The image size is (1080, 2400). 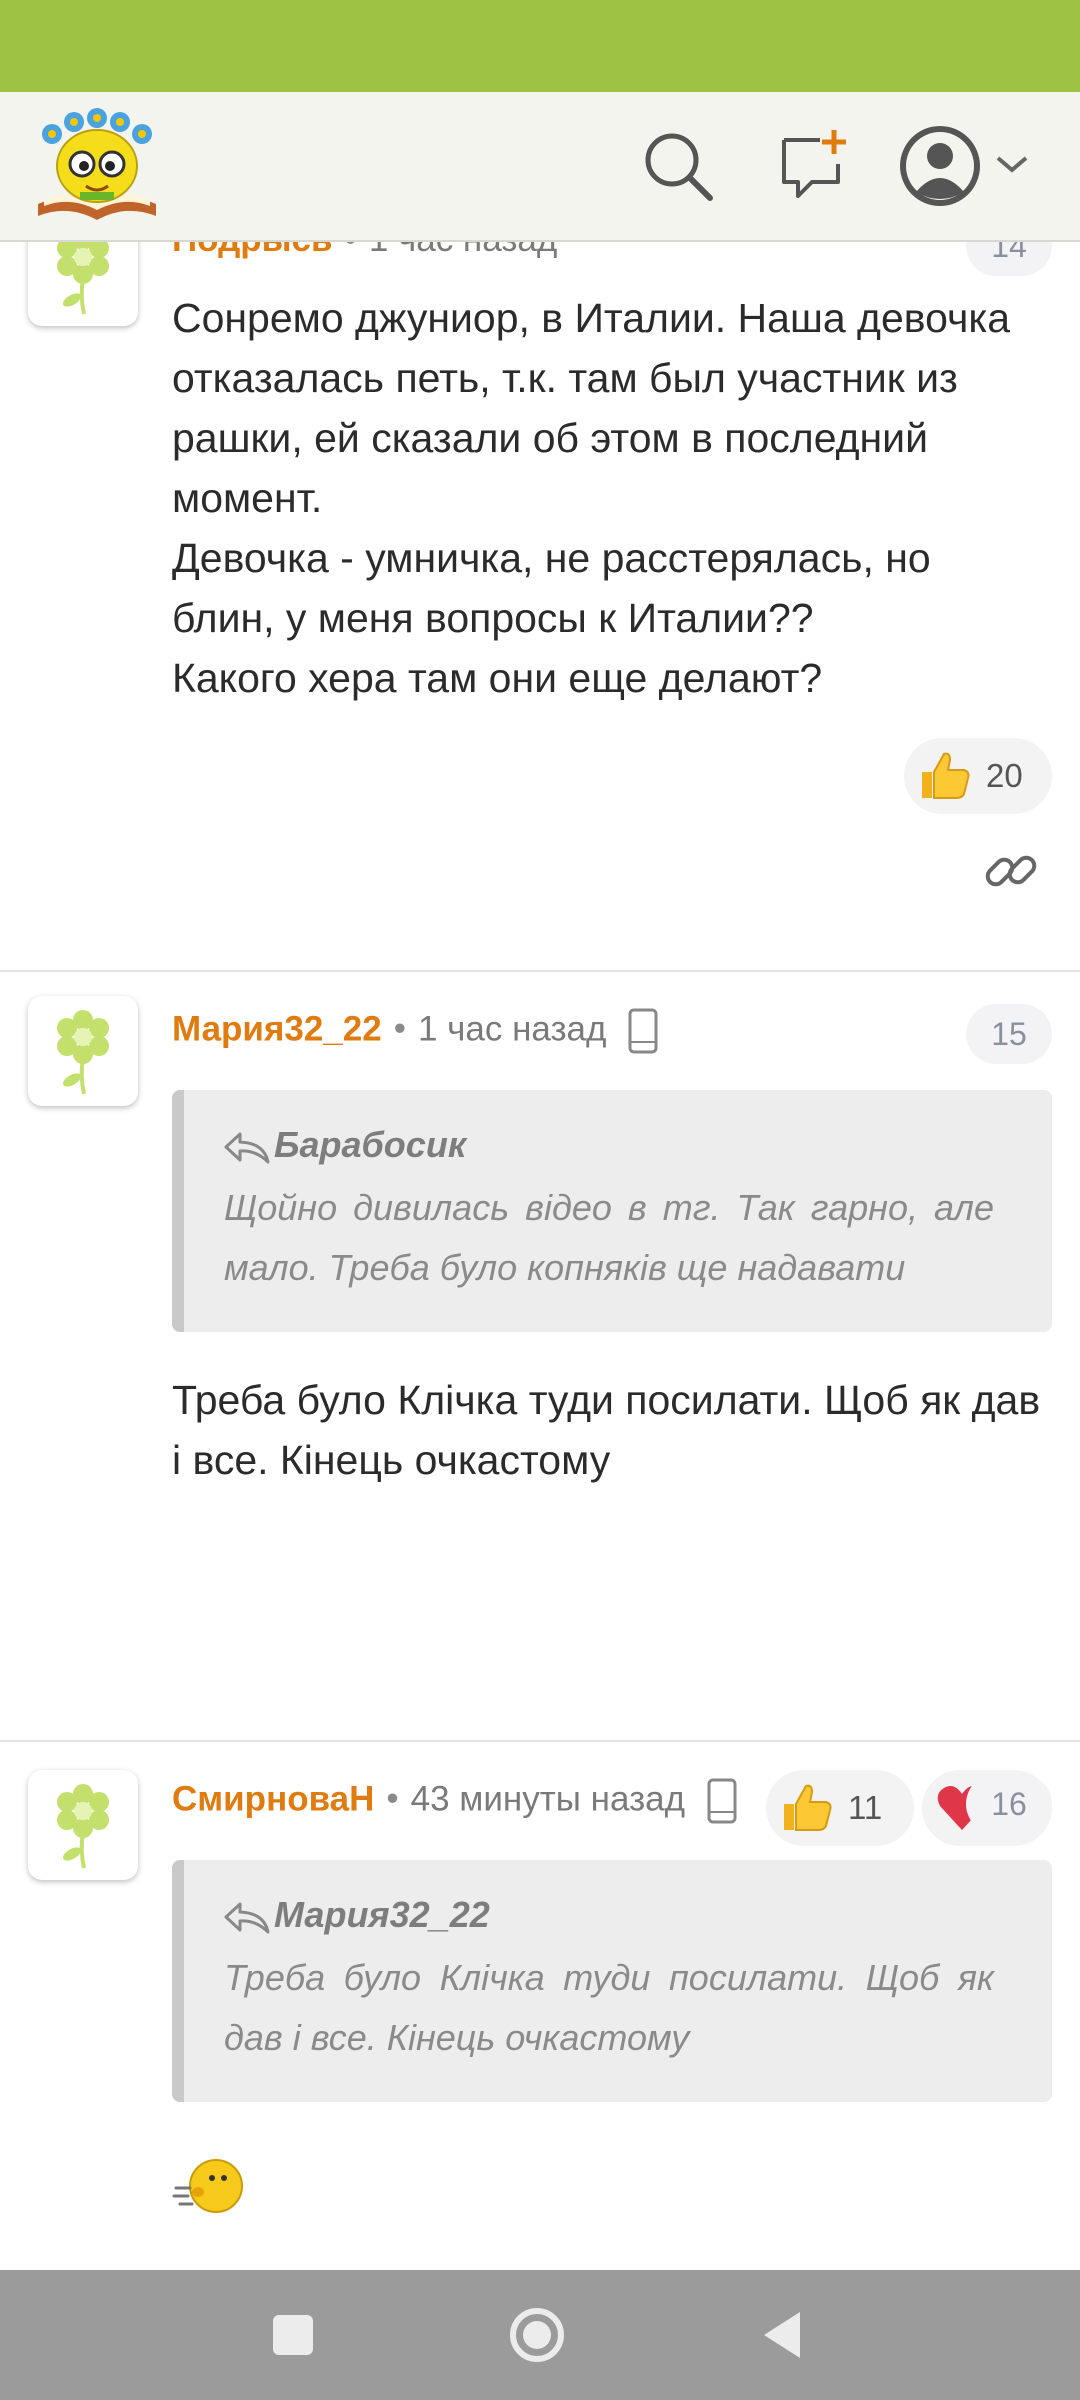 I want to click on app-header, so click(x=540, y=167).